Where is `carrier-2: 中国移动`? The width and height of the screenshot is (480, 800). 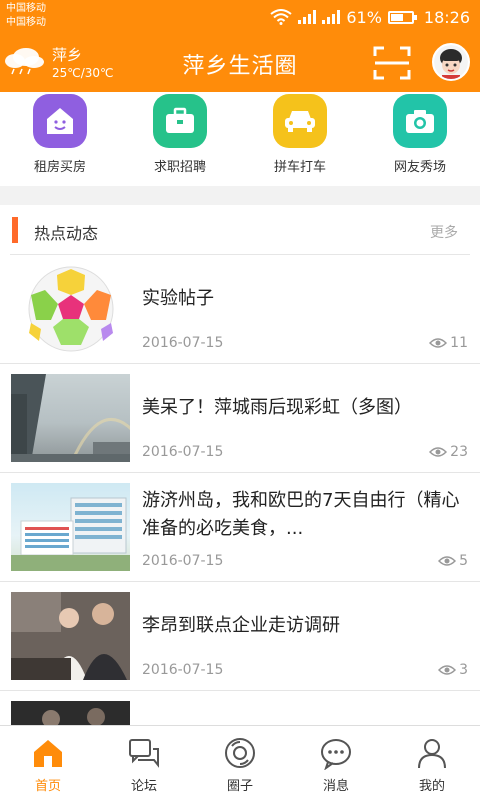 carrier-2: 中国移动 is located at coordinates (26, 22).